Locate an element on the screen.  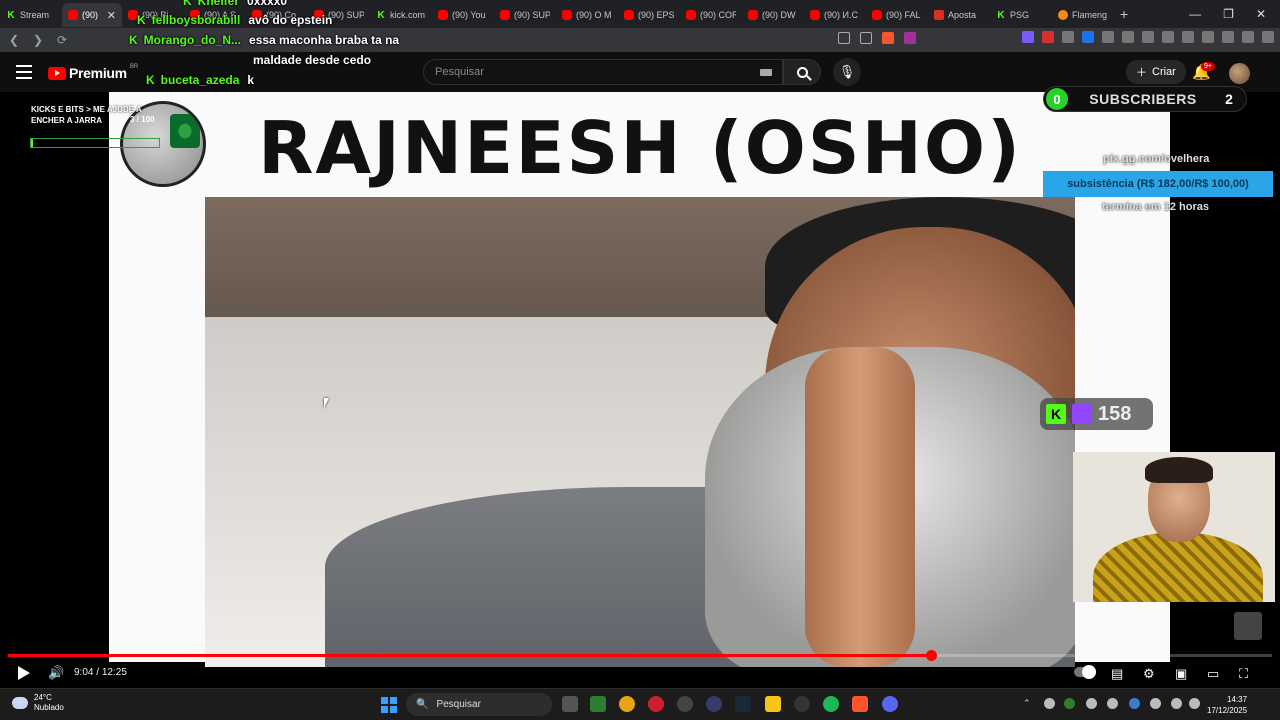
forward-icon: ❯ is located at coordinates (38, 40).